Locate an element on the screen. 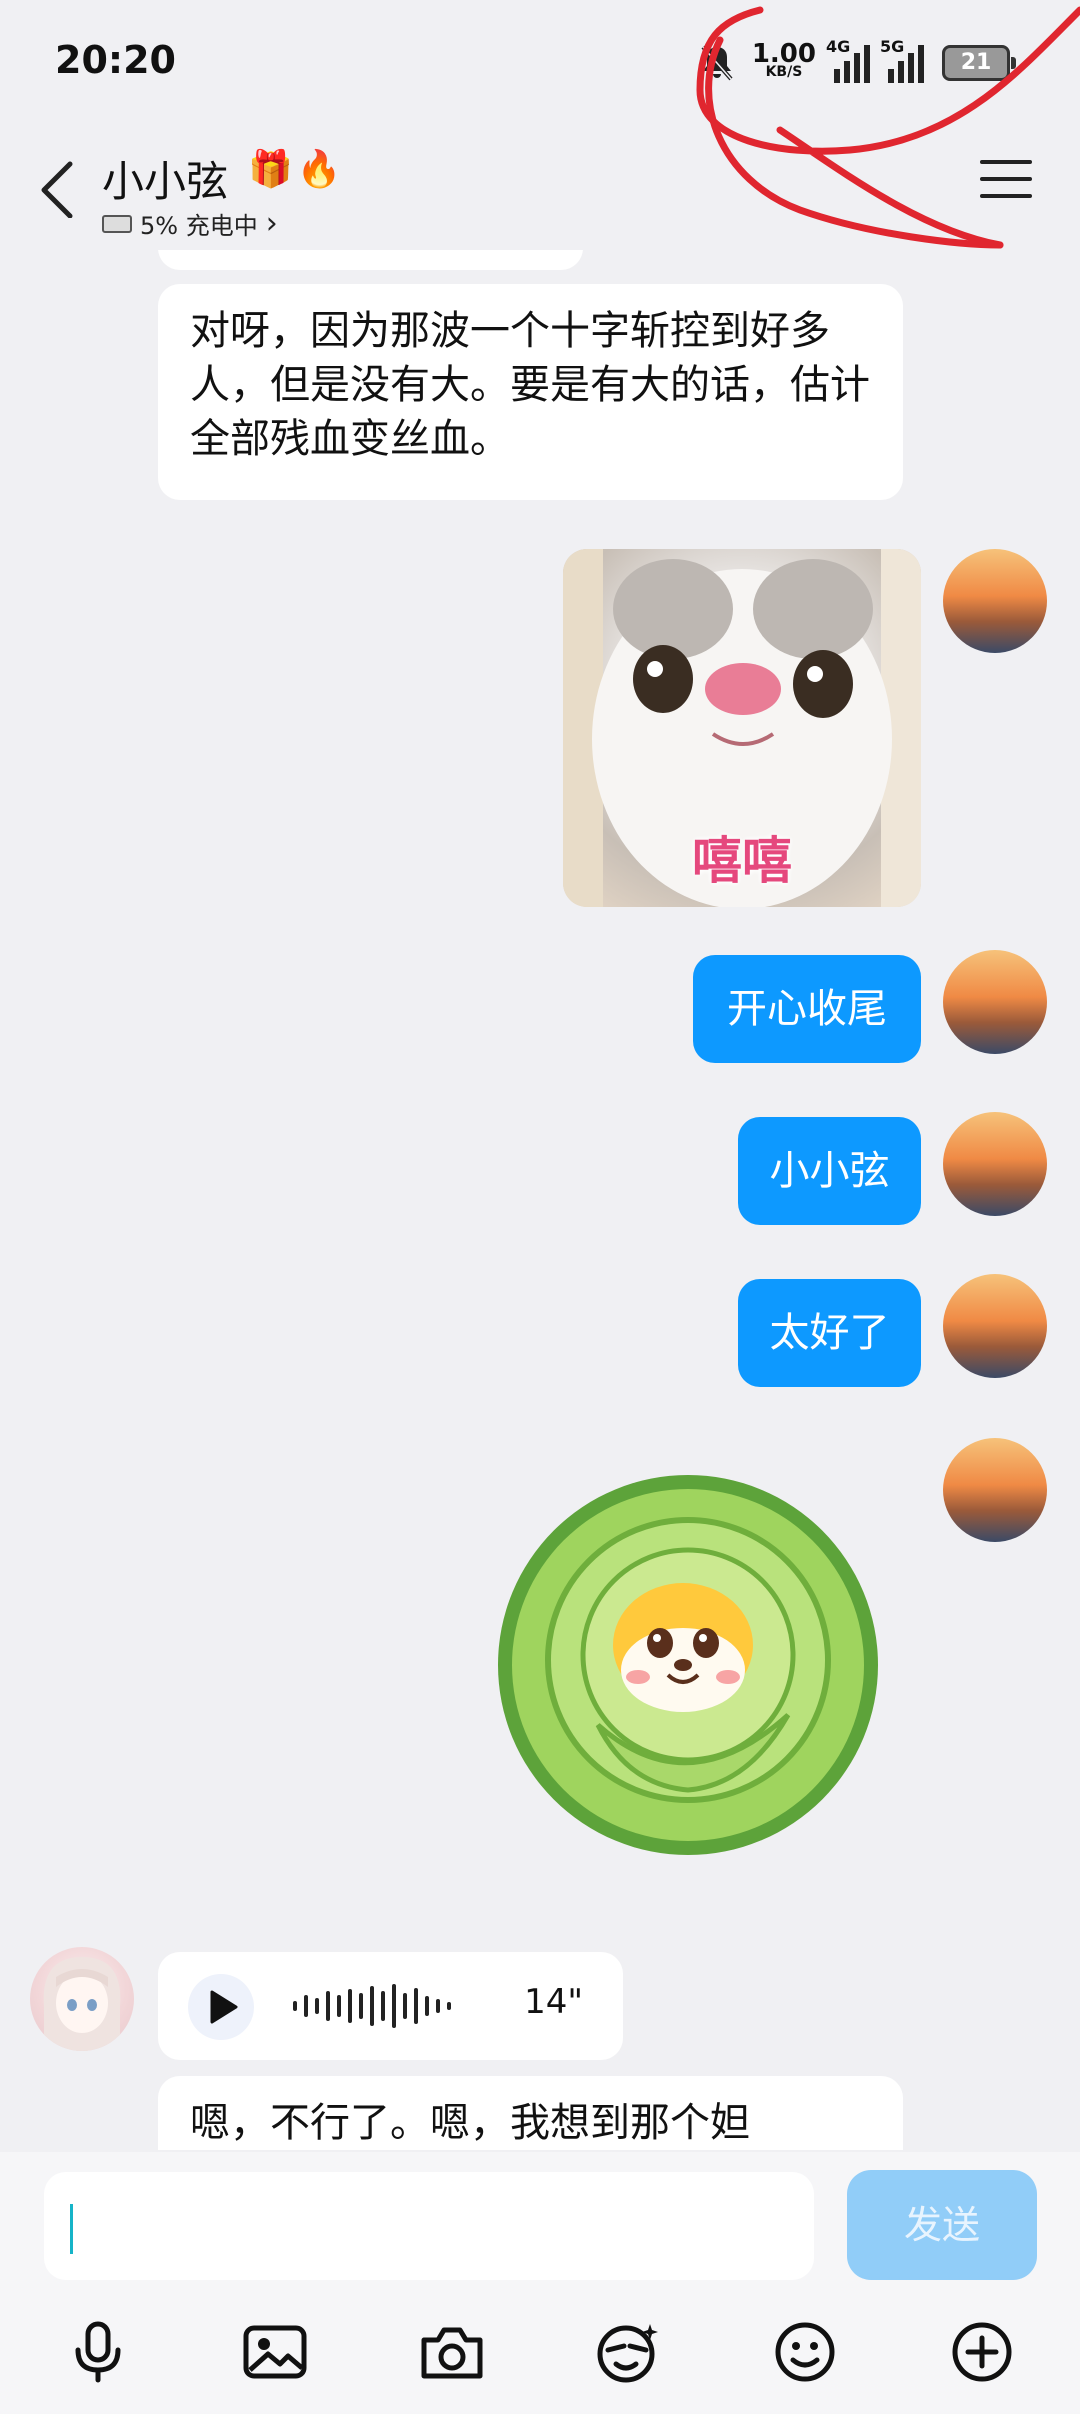  battery-icon: 21 is located at coordinates (979, 63).